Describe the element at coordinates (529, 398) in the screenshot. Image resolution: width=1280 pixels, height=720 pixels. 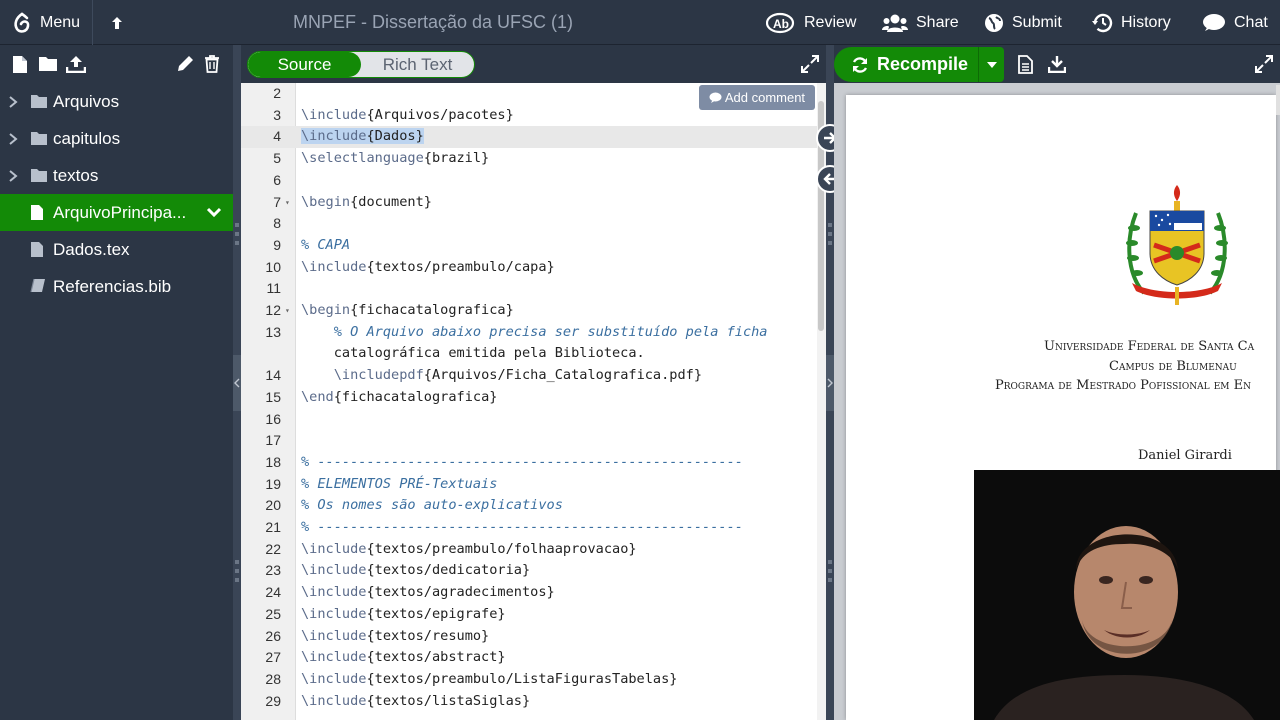
I see `code-line: 15 \end{fichacatalografica}` at that location.